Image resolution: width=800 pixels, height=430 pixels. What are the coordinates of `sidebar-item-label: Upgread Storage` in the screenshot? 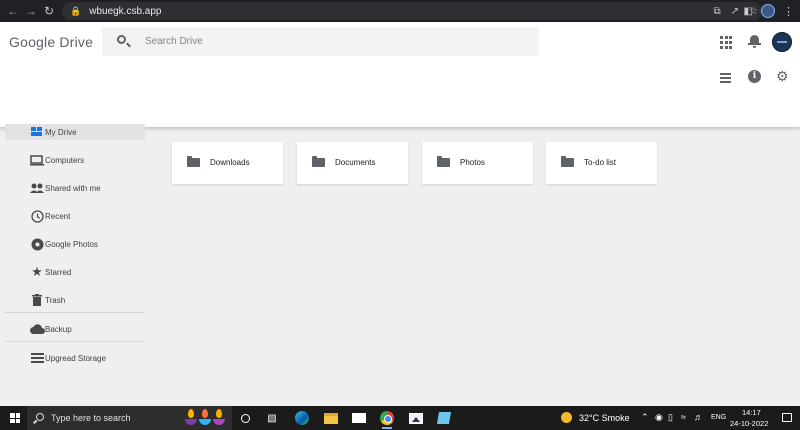 It's located at (75, 358).